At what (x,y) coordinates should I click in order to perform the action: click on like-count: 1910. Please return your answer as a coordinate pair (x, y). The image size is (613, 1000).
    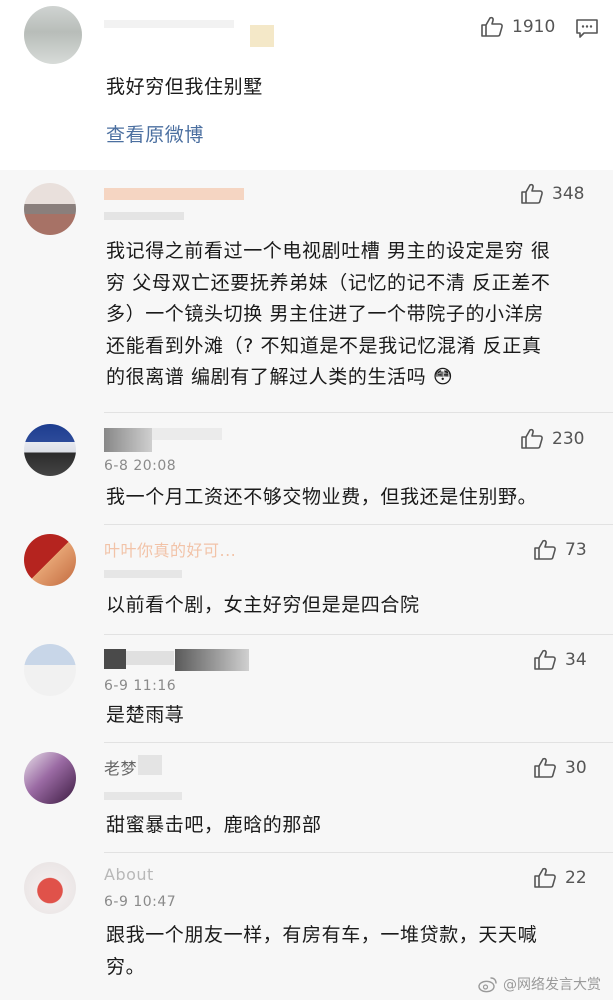
    Looking at the image, I should click on (534, 27).